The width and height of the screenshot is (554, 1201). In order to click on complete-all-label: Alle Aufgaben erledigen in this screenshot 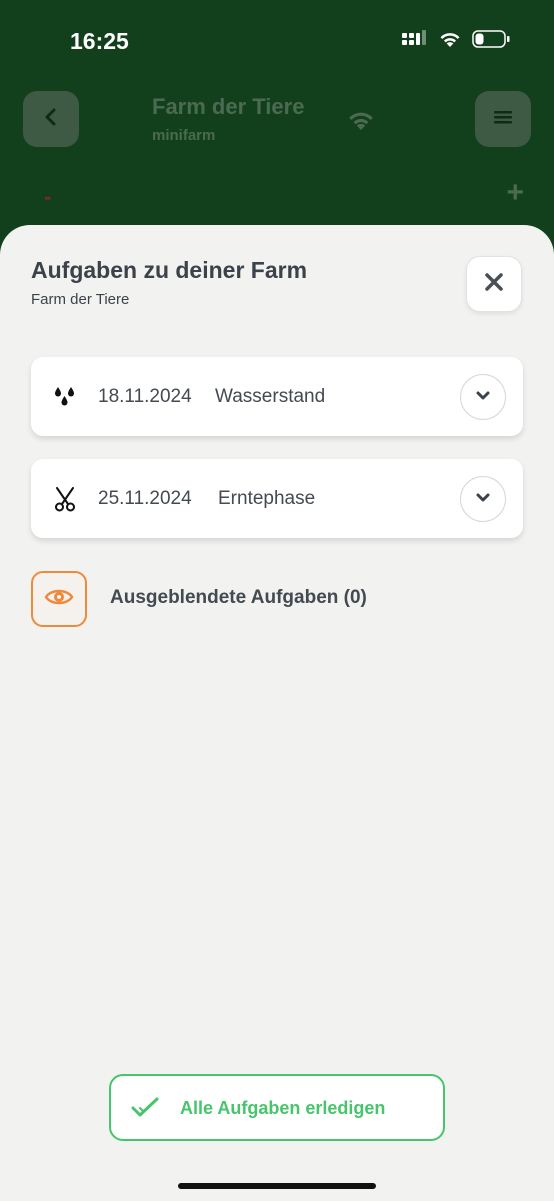, I will do `click(283, 1108)`.